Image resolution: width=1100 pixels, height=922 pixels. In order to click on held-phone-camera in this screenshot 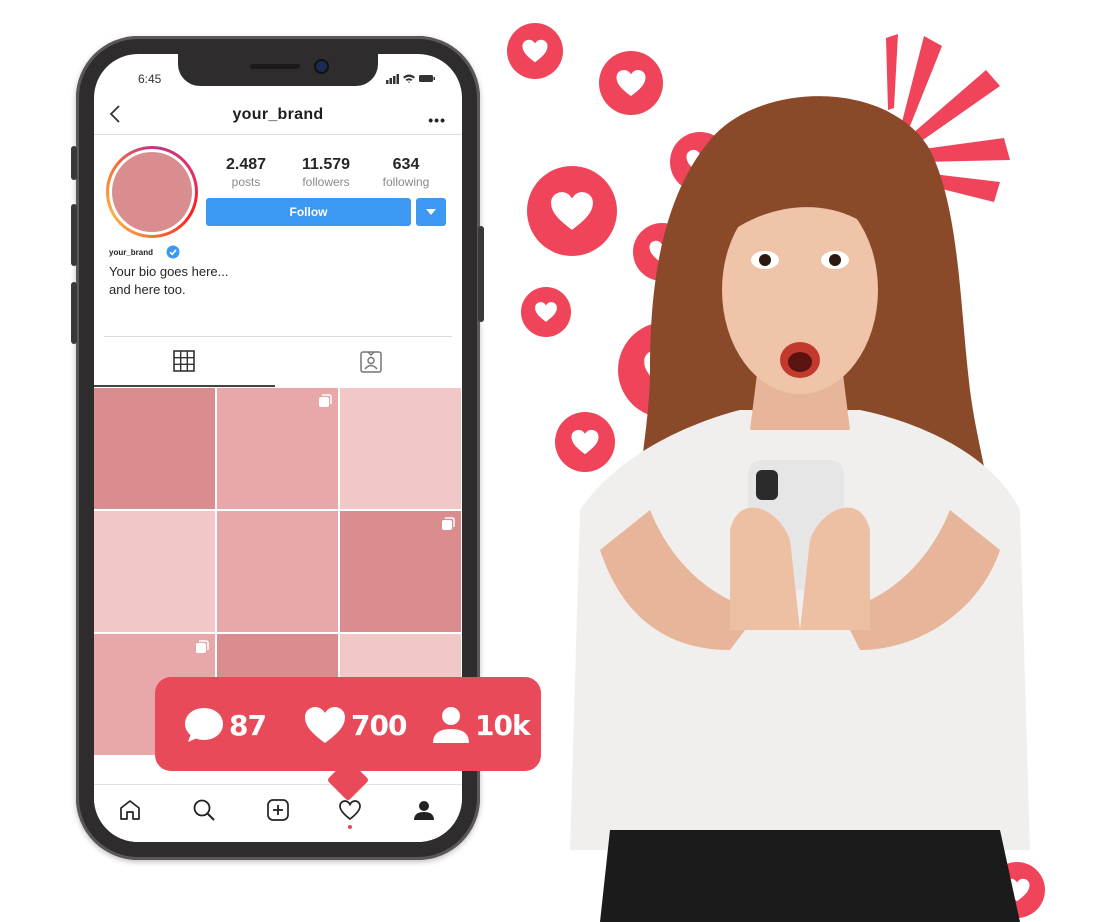, I will do `click(767, 485)`.